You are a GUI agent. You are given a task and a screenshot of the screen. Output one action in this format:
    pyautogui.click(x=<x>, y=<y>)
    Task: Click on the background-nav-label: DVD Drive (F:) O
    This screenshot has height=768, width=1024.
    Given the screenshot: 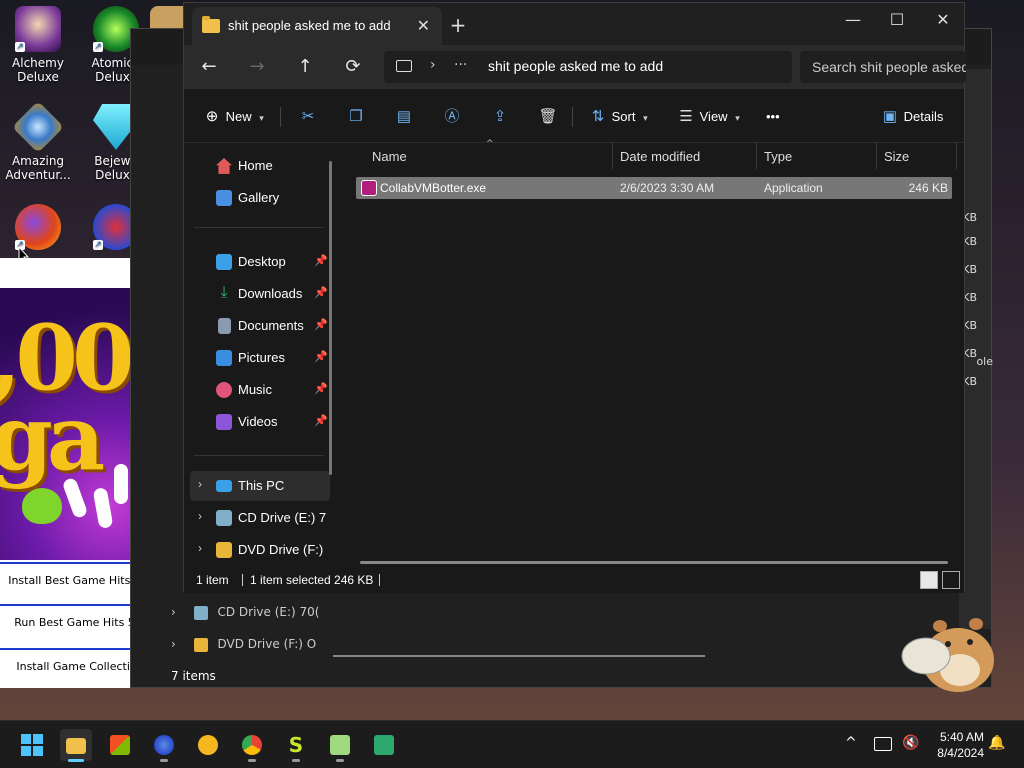 What is the action you would take?
    pyautogui.click(x=267, y=644)
    